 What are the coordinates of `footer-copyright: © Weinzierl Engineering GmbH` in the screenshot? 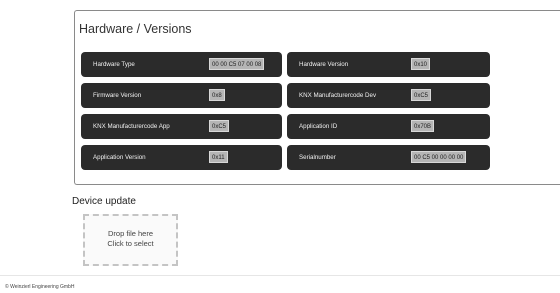 It's located at (40, 287).